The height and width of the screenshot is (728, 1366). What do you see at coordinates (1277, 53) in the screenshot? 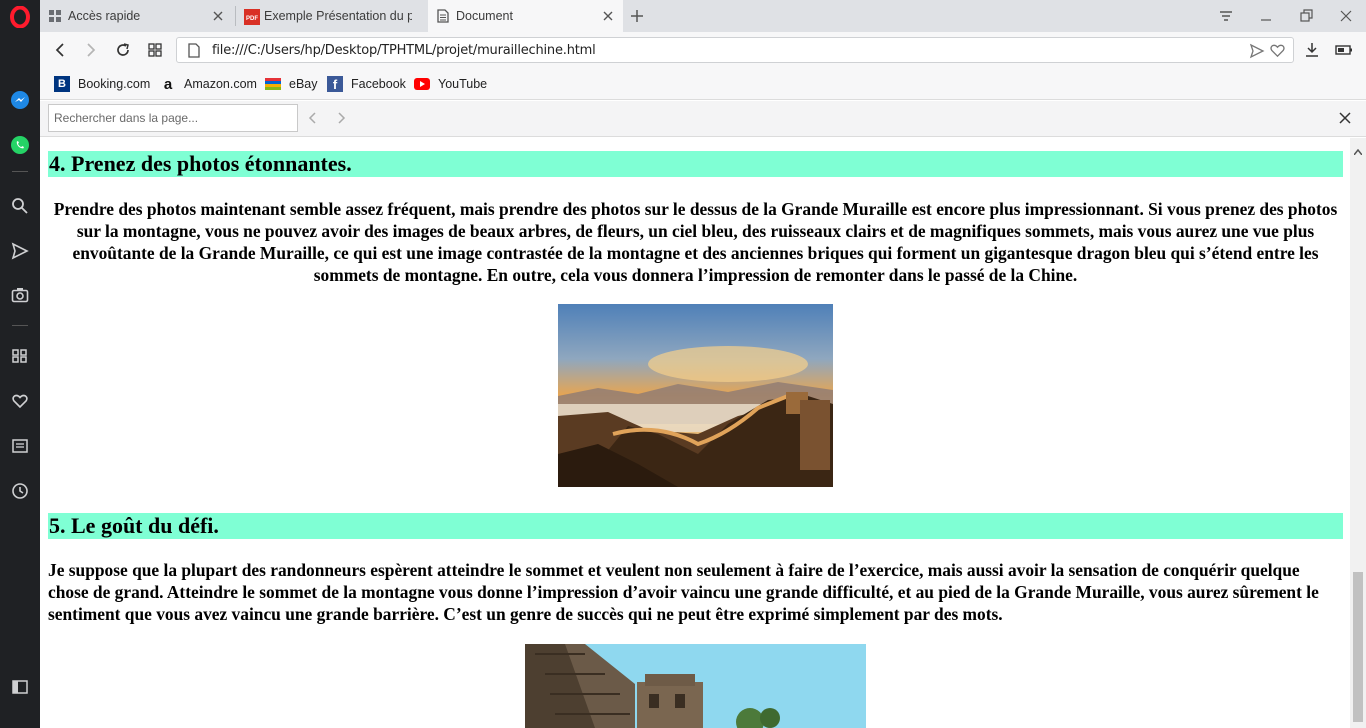
I see `bookmark-heart-icon` at bounding box center [1277, 53].